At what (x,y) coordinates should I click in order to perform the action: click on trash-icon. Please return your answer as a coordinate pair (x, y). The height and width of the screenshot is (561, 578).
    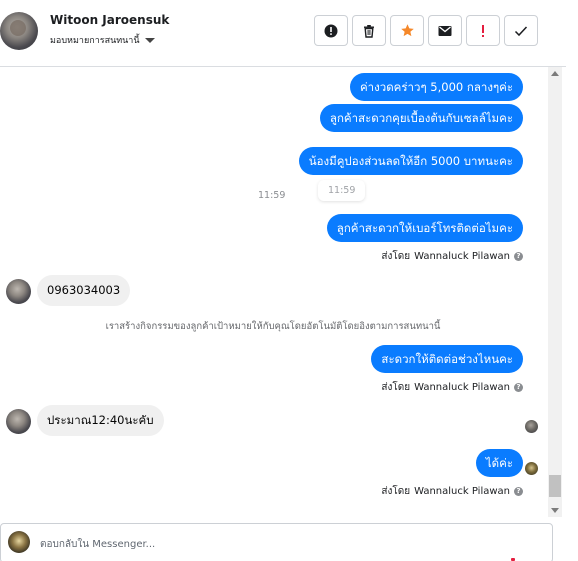
    Looking at the image, I should click on (369, 31).